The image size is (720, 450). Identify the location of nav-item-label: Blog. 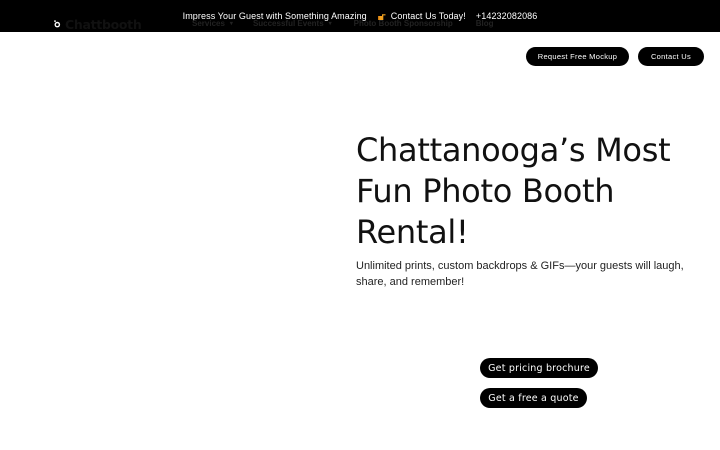
(484, 23).